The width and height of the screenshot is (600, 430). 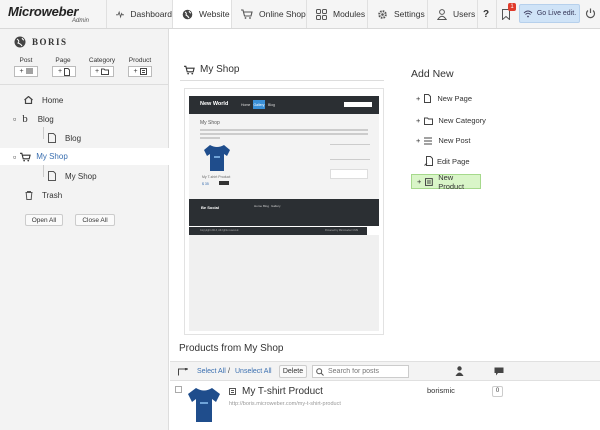 I want to click on tree-item-blog-page: Blog, so click(x=84, y=138).